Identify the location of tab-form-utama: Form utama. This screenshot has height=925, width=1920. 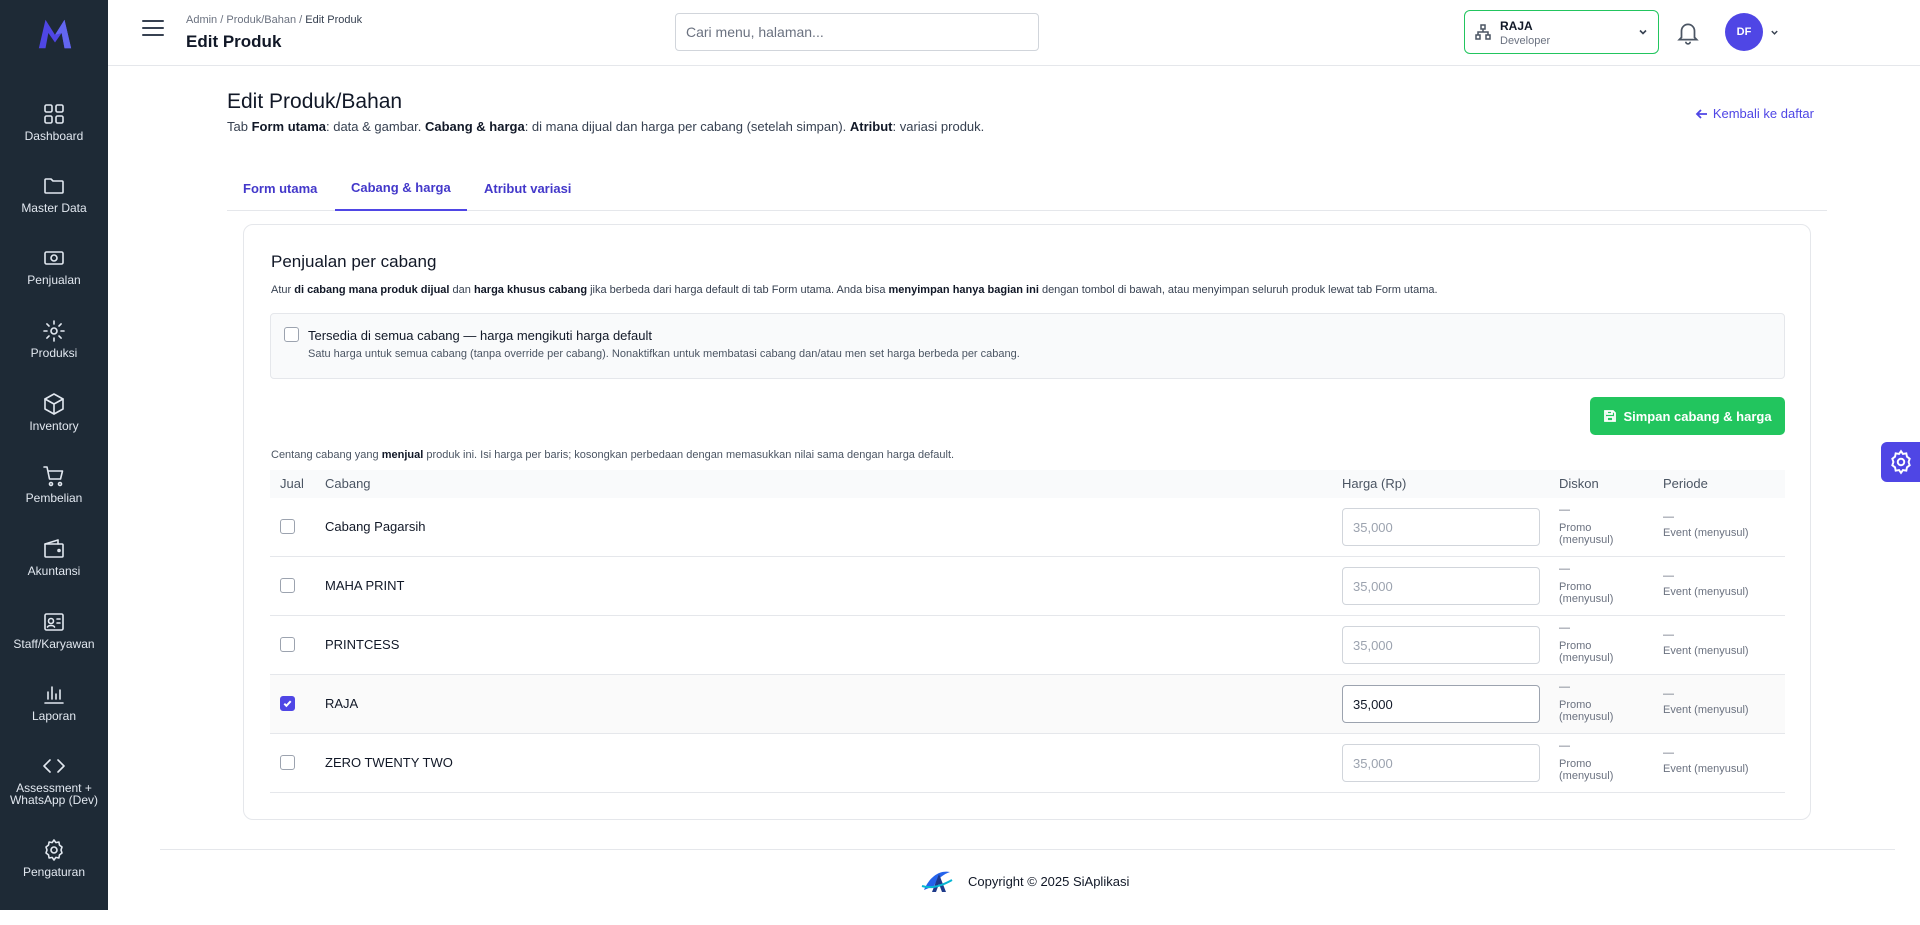
(280, 188).